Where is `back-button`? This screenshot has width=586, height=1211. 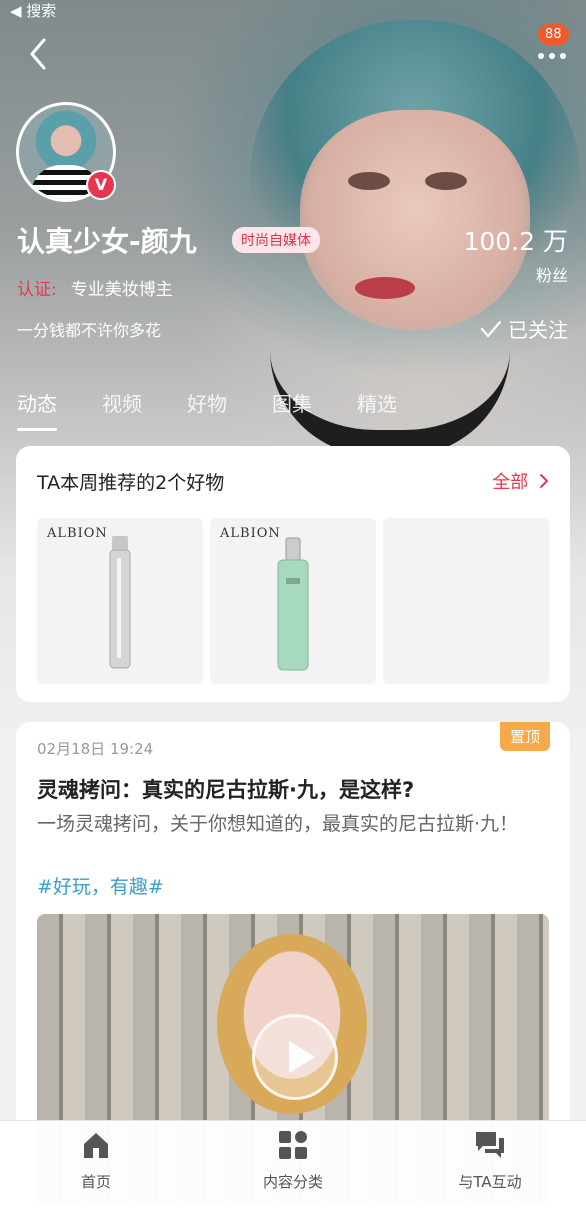
back-button is located at coordinates (40, 54).